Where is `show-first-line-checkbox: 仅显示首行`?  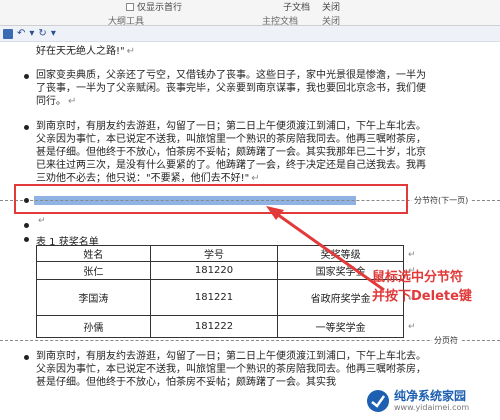 show-first-line-checkbox: 仅显示首行 is located at coordinates (154, 6).